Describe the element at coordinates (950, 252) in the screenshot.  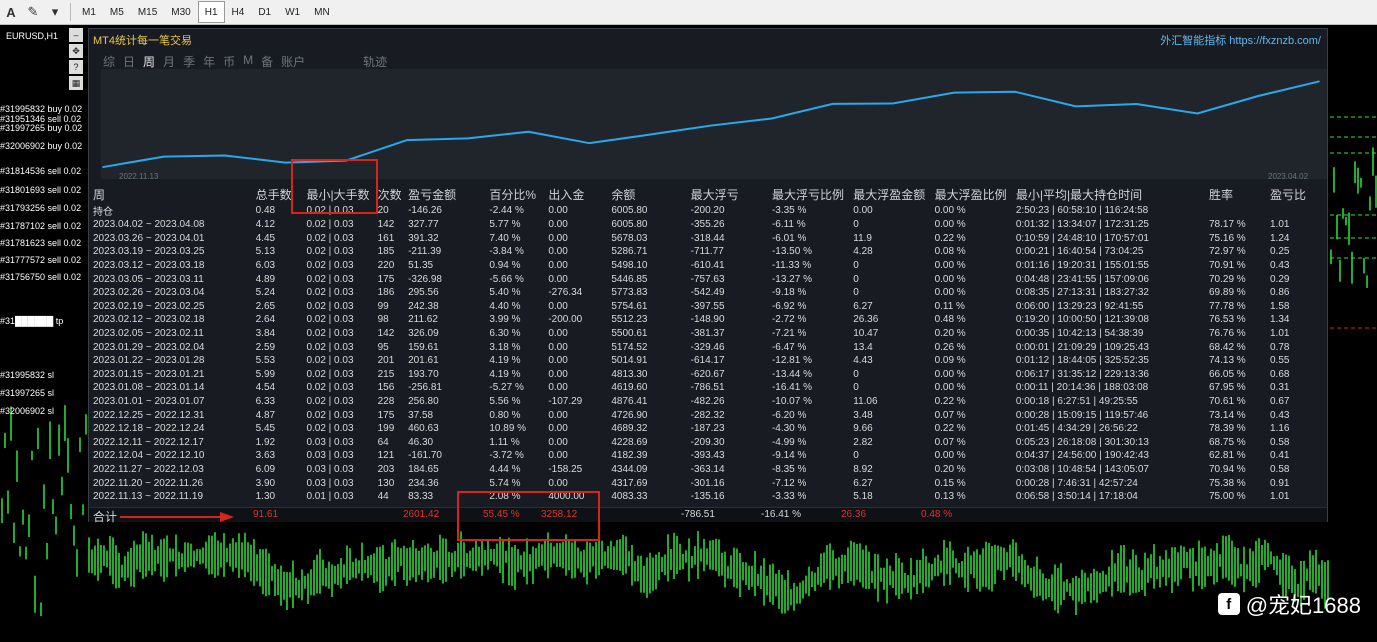
I see `cell-max-fp-pct: 0.08 %` at that location.